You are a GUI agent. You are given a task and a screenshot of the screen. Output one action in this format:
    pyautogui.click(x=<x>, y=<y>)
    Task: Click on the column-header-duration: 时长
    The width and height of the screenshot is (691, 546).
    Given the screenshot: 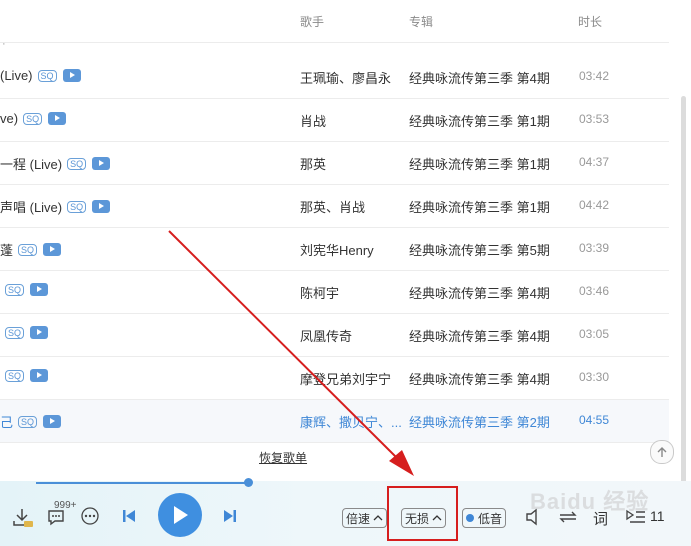 What is the action you would take?
    pyautogui.click(x=590, y=21)
    